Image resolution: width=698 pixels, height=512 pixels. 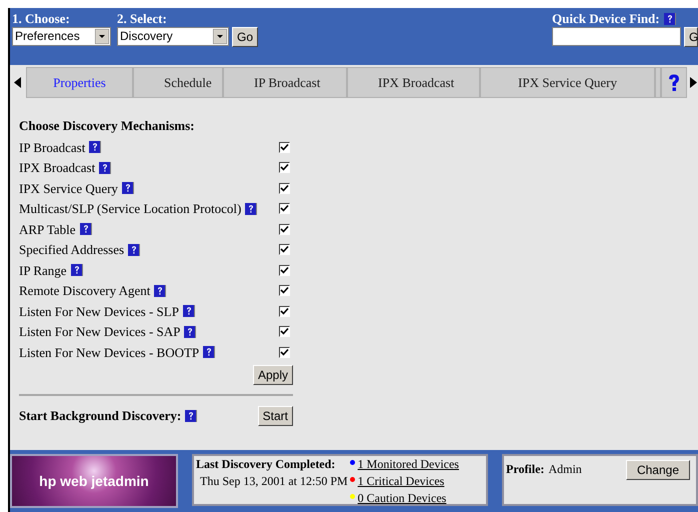 I want to click on device-link: 1 Critical Devices, so click(x=401, y=481).